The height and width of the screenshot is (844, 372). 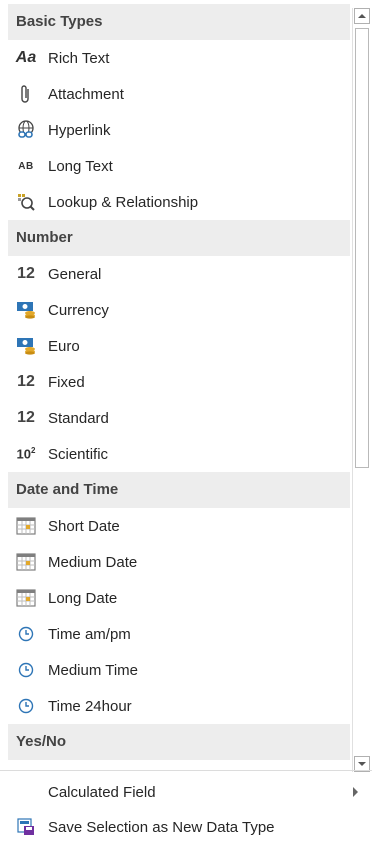 I want to click on save-datatype-icon, so click(x=26, y=827).